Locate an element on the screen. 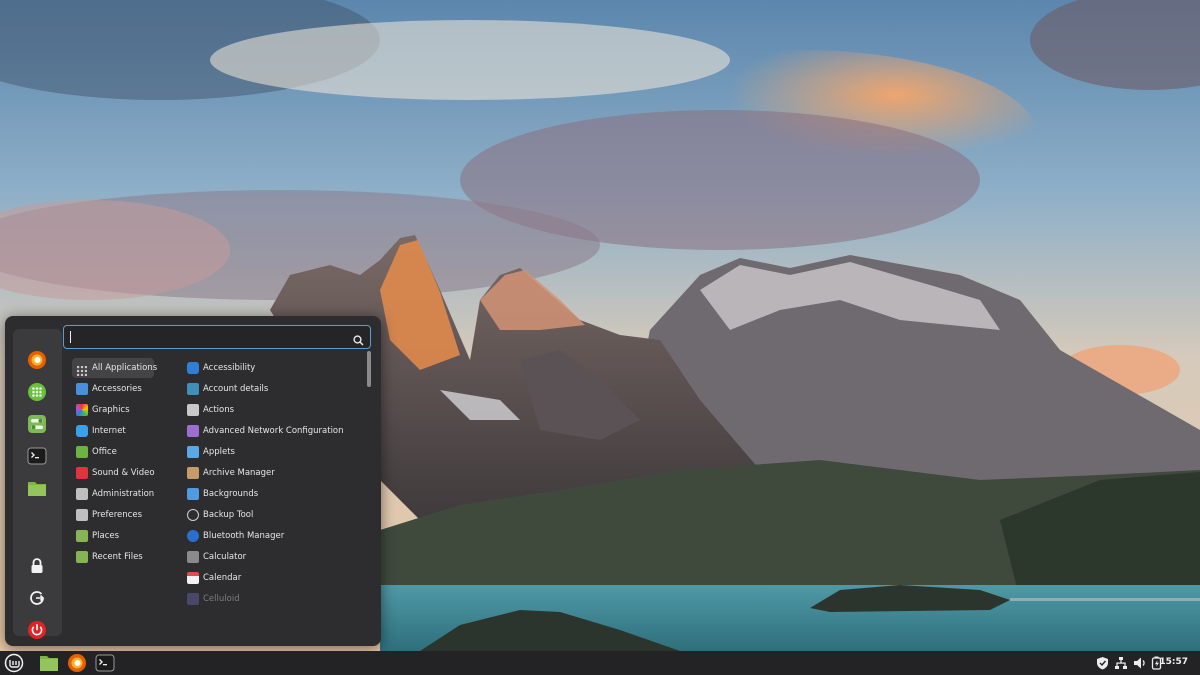 The width and height of the screenshot is (1200, 675). category-places: Places is located at coordinates (113, 536).